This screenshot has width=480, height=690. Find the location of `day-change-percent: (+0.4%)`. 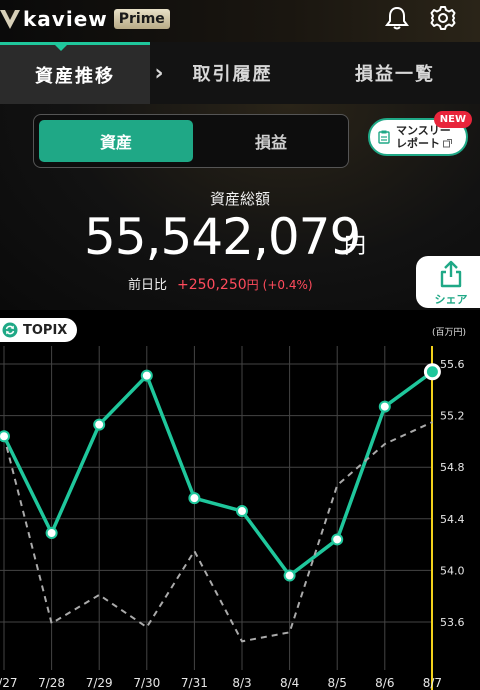

day-change-percent: (+0.4%) is located at coordinates (287, 285).